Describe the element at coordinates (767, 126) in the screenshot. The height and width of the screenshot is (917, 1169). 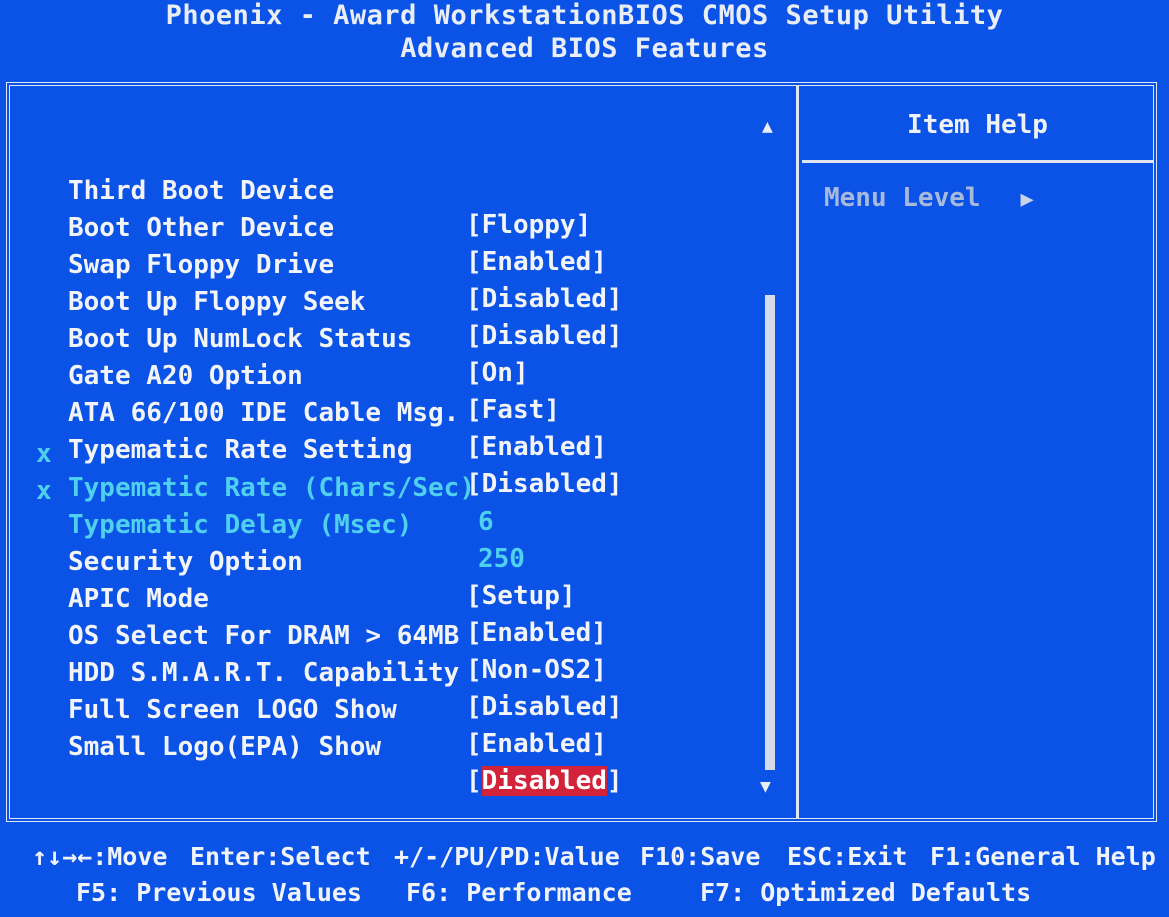
I see `scroll-up-arrow-icon: ▲` at that location.